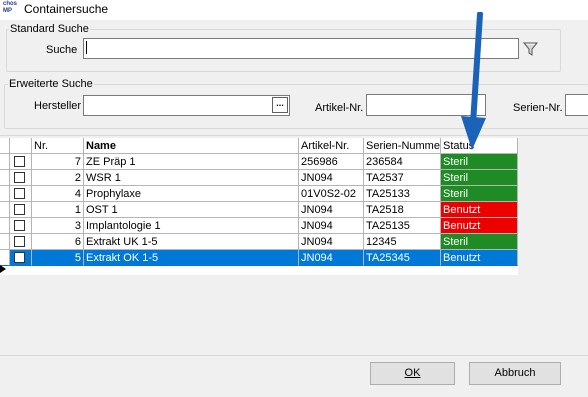 The width and height of the screenshot is (588, 397). Describe the element at coordinates (191, 226) in the screenshot. I see `cell-name: Implantologie 1` at that location.